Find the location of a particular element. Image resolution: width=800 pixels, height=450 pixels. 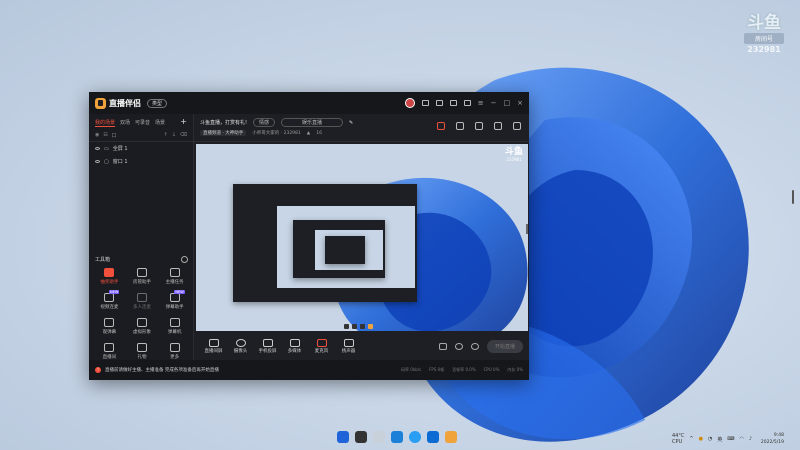

up-icon: ↑ is located at coordinates (166, 135).